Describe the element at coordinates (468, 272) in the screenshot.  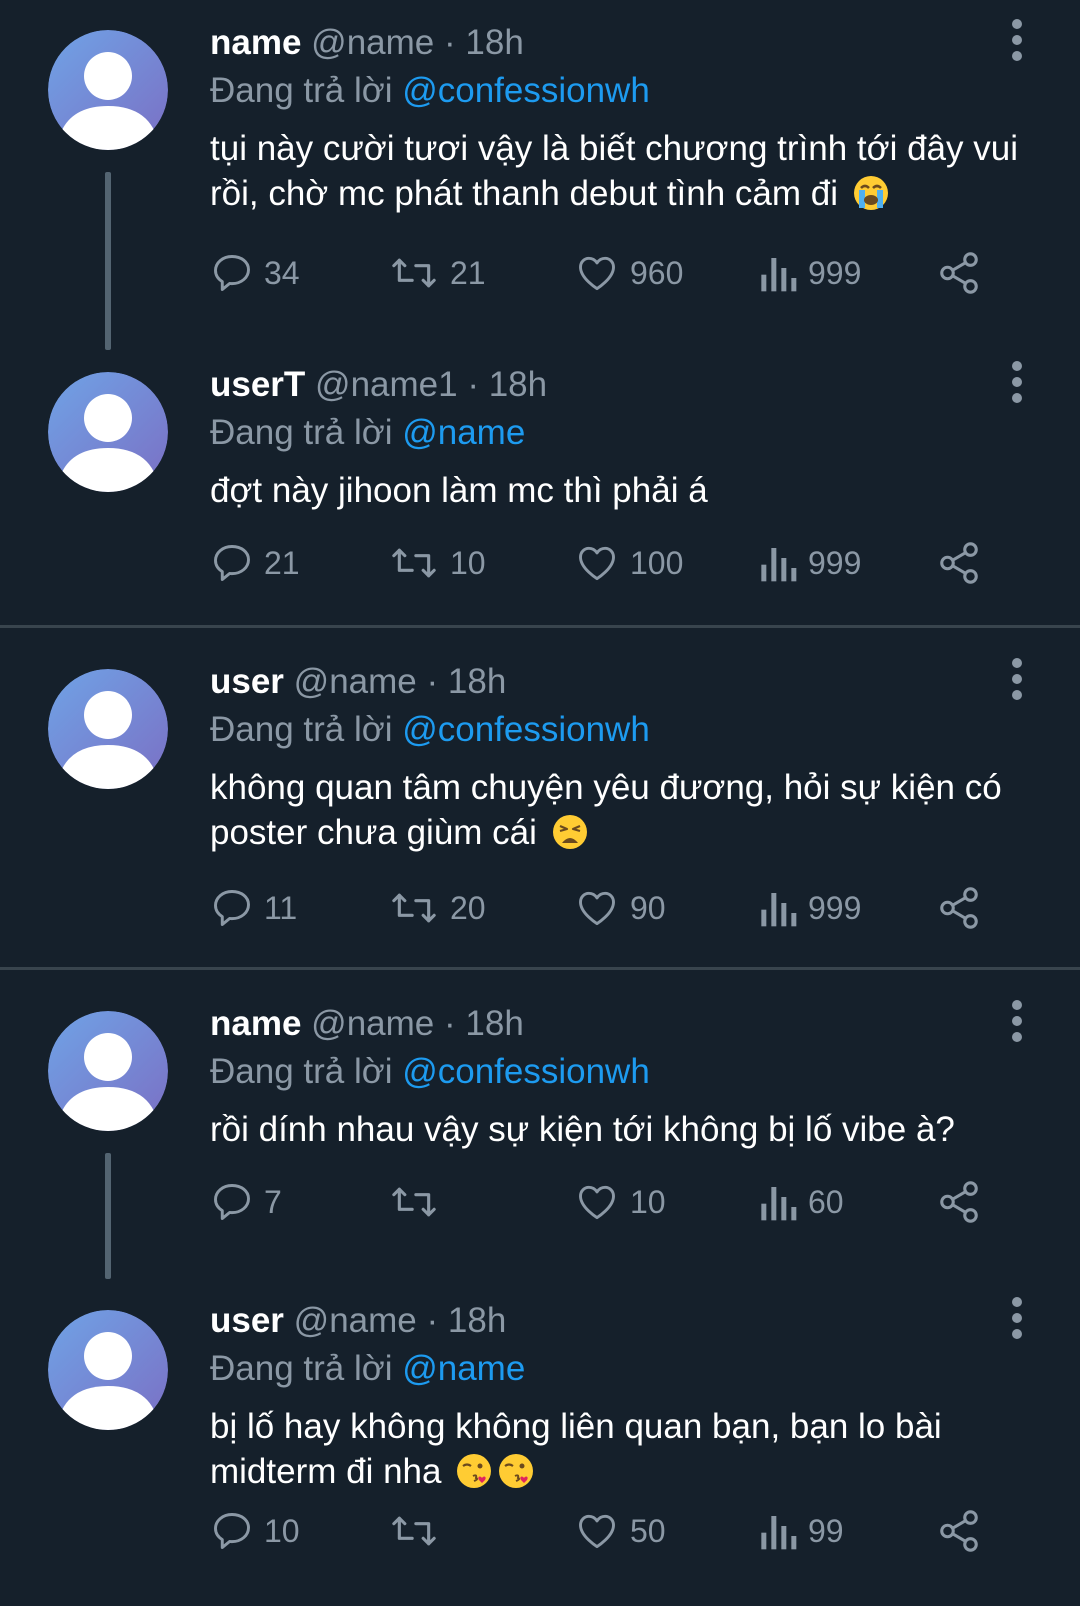
I see `retweet-count: 21` at that location.